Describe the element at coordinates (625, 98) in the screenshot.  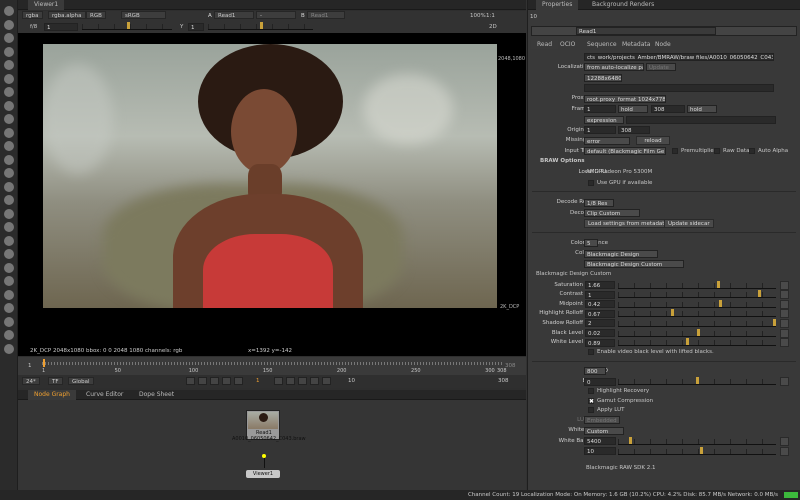
I see `proxy-format-dropdown: root.proxy_format 1024x778` at that location.